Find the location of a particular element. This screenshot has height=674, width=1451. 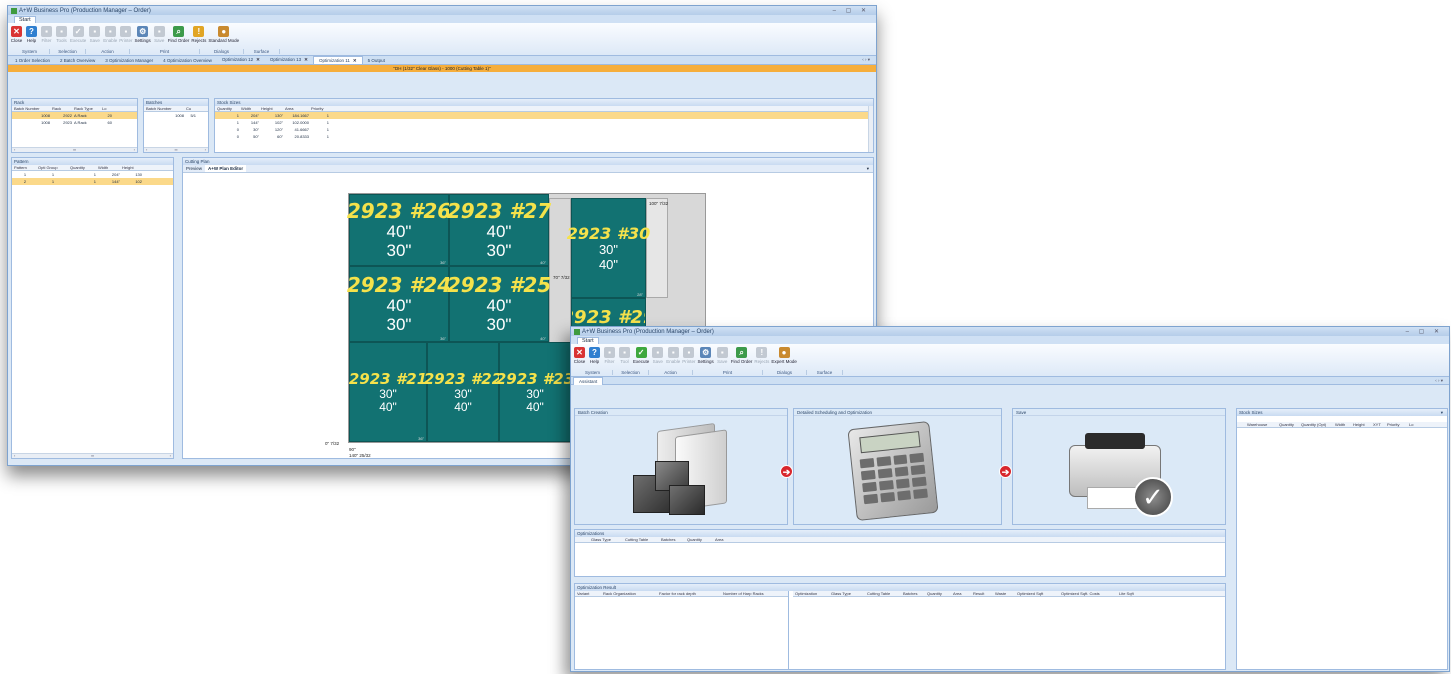

col-height: Height is located at coordinates (1361, 424).